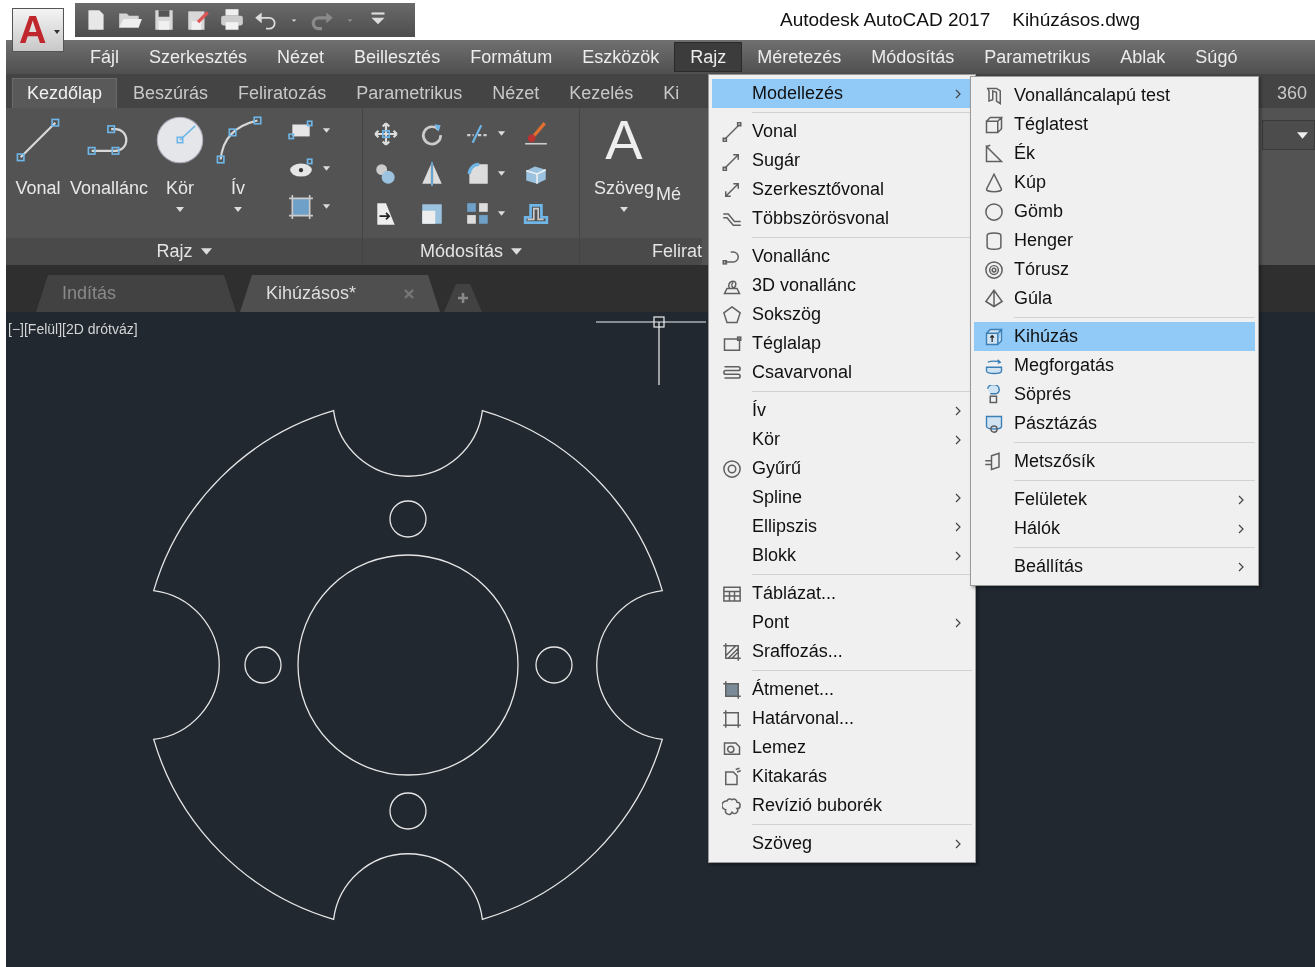 The image size is (1315, 967). Describe the element at coordinates (732, 468) in the screenshot. I see `ring-icon` at that location.